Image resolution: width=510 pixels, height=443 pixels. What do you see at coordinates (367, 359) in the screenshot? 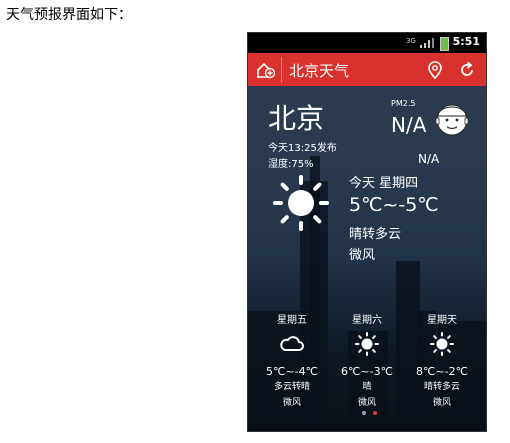
I see `forecast-item: 星期六 6℃~-3℃ 晴 微风` at bounding box center [367, 359].